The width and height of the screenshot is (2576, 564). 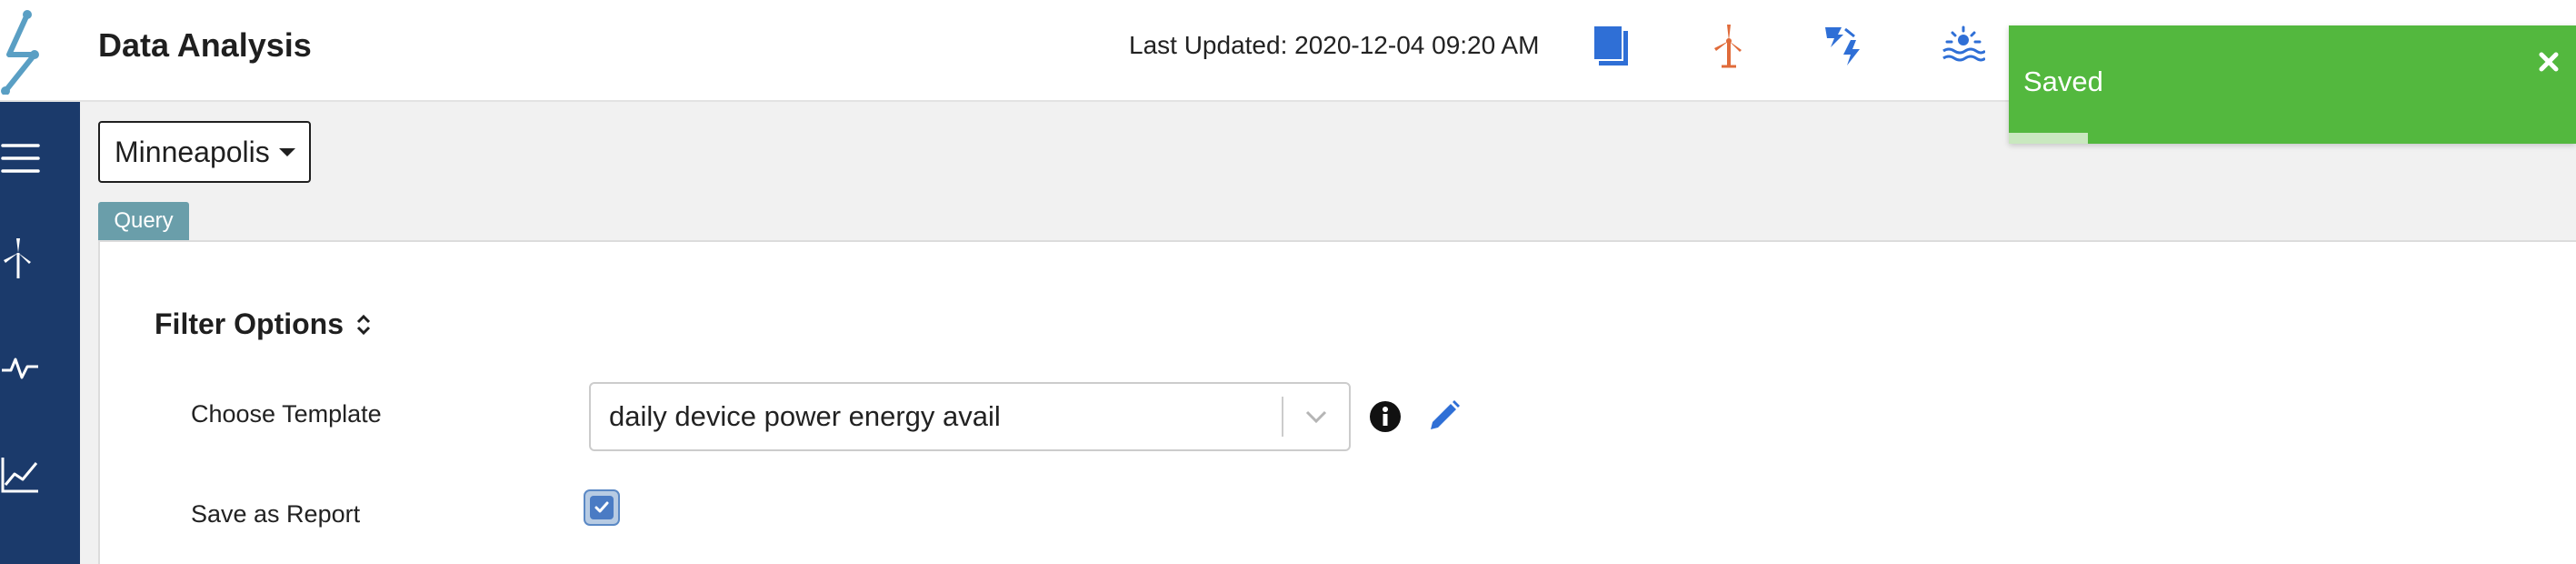 I want to click on filter-options-title: Filter Options, so click(x=250, y=323).